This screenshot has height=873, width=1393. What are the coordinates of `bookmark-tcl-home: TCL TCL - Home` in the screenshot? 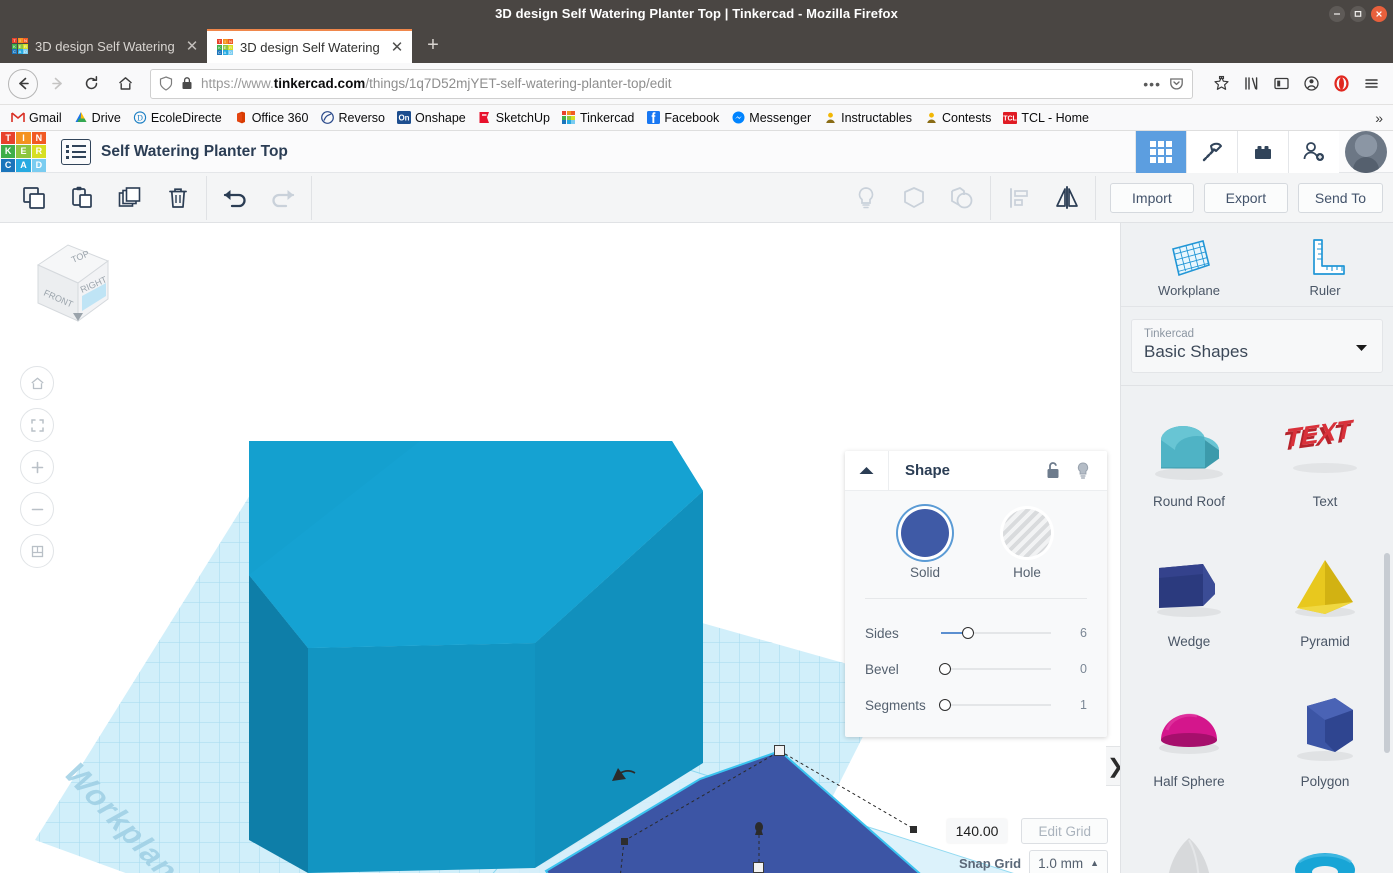 It's located at (1046, 118).